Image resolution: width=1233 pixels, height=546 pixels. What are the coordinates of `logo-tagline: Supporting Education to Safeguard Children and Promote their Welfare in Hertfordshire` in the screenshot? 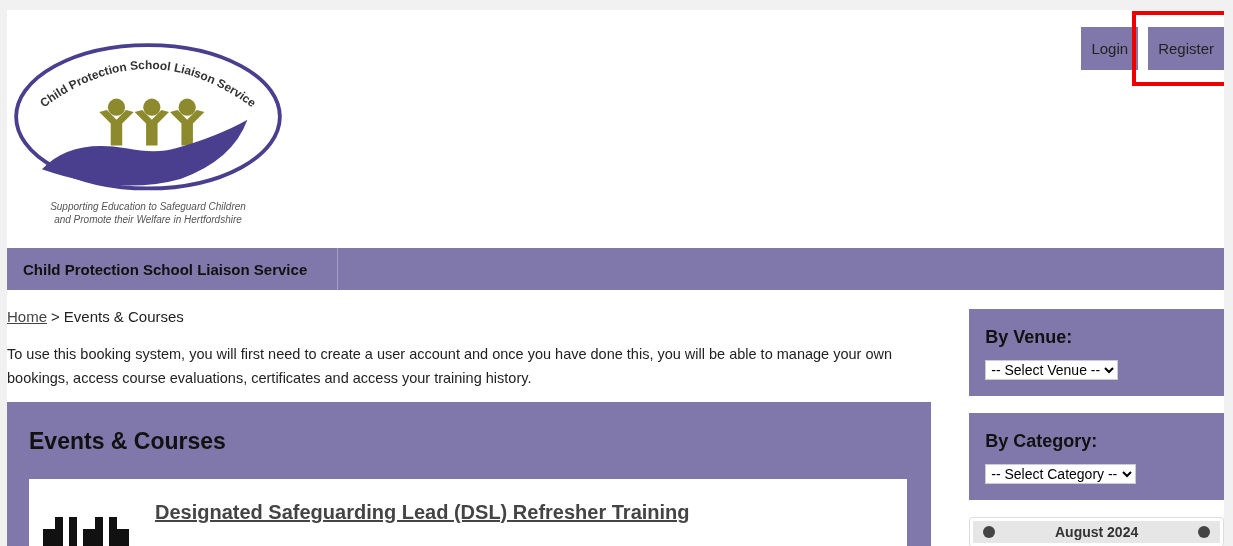 It's located at (148, 213).